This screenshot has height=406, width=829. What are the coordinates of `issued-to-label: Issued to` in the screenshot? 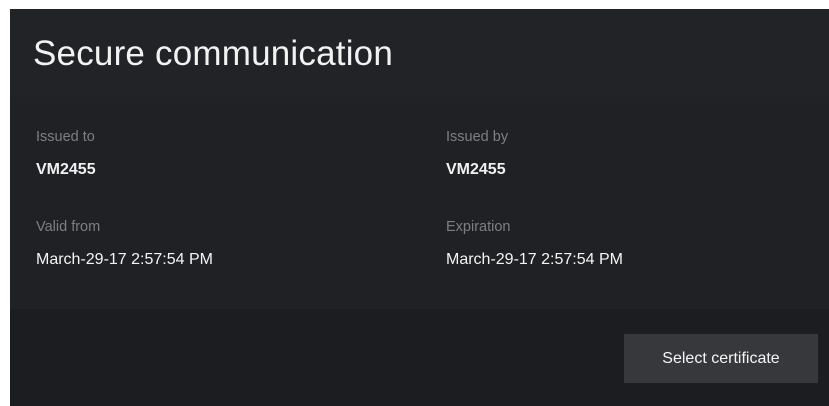 It's located at (65, 137).